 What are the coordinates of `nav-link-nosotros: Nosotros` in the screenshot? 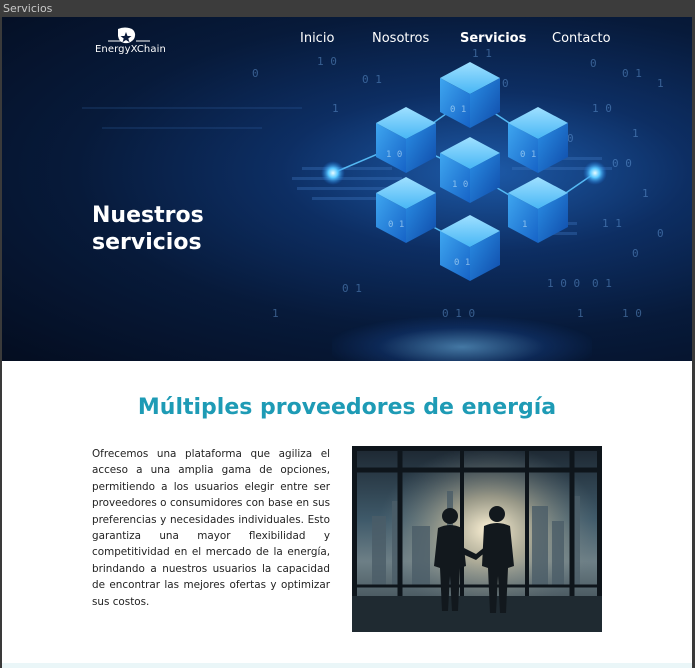 It's located at (400, 38).